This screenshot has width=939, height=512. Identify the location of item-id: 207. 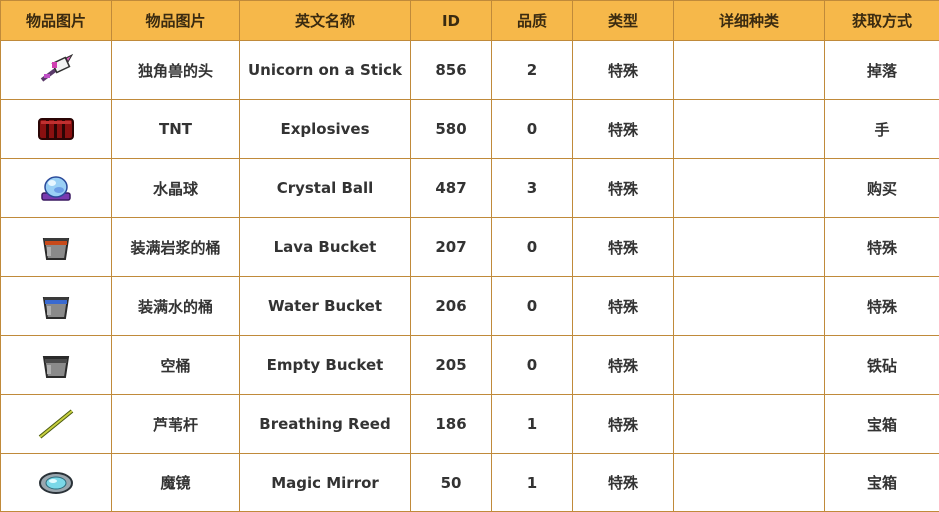
(451, 247).